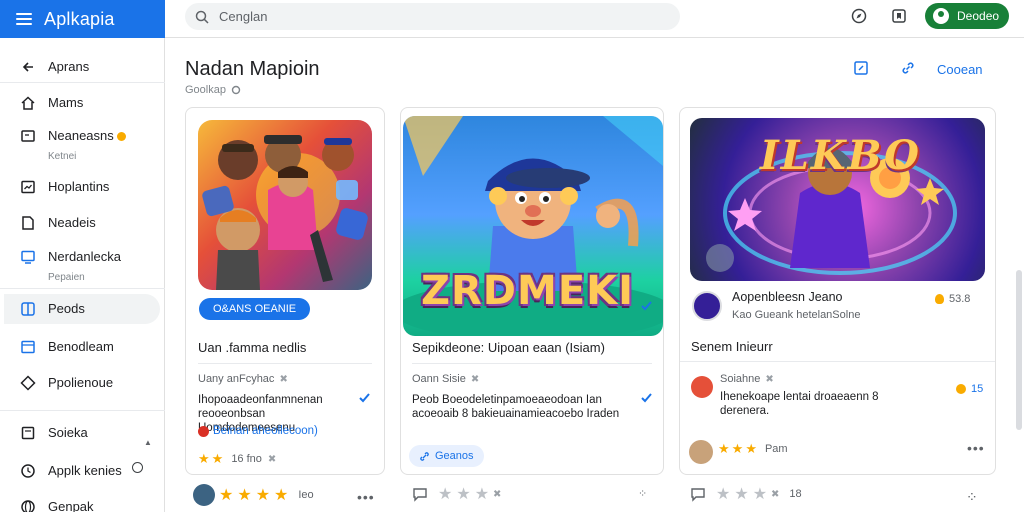 The height and width of the screenshot is (512, 1024). Describe the element at coordinates (24, 19) in the screenshot. I see `menu-icon` at that location.